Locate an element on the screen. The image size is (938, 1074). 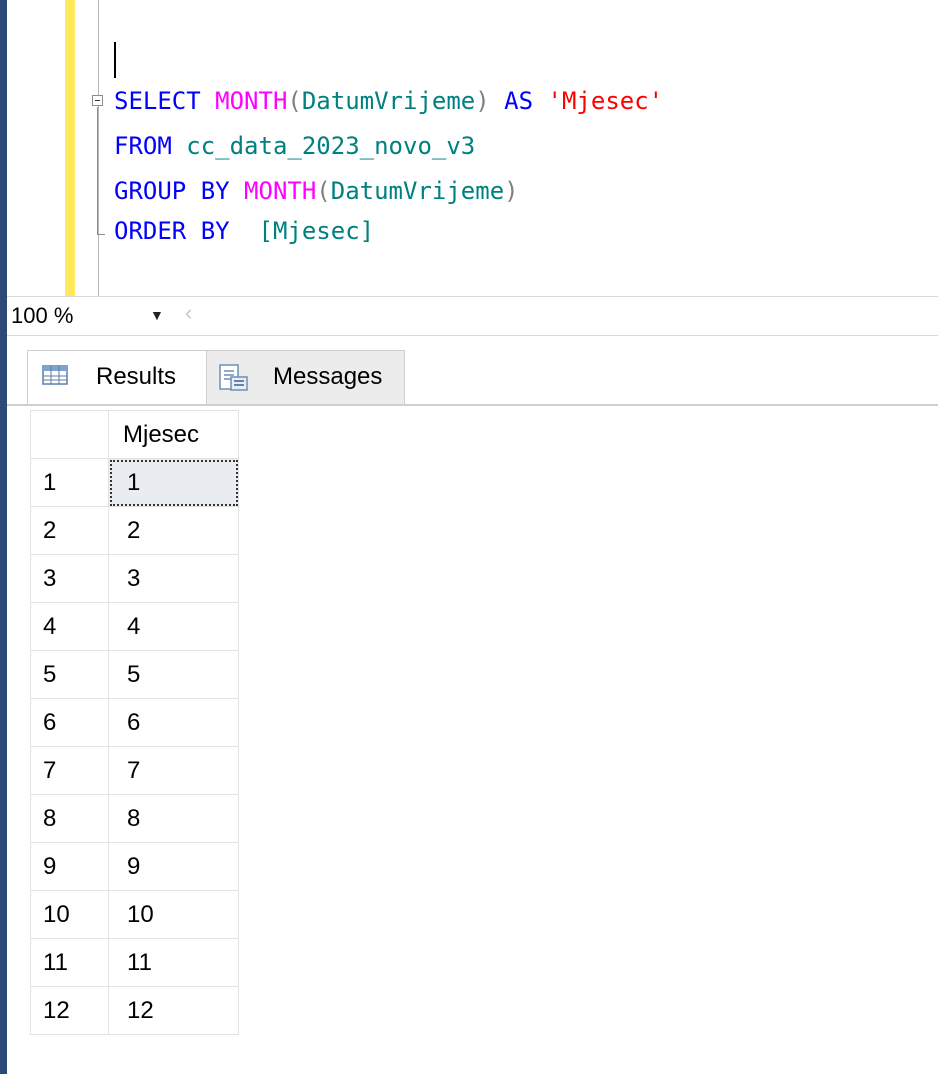
table-row: 88 is located at coordinates (134, 818).